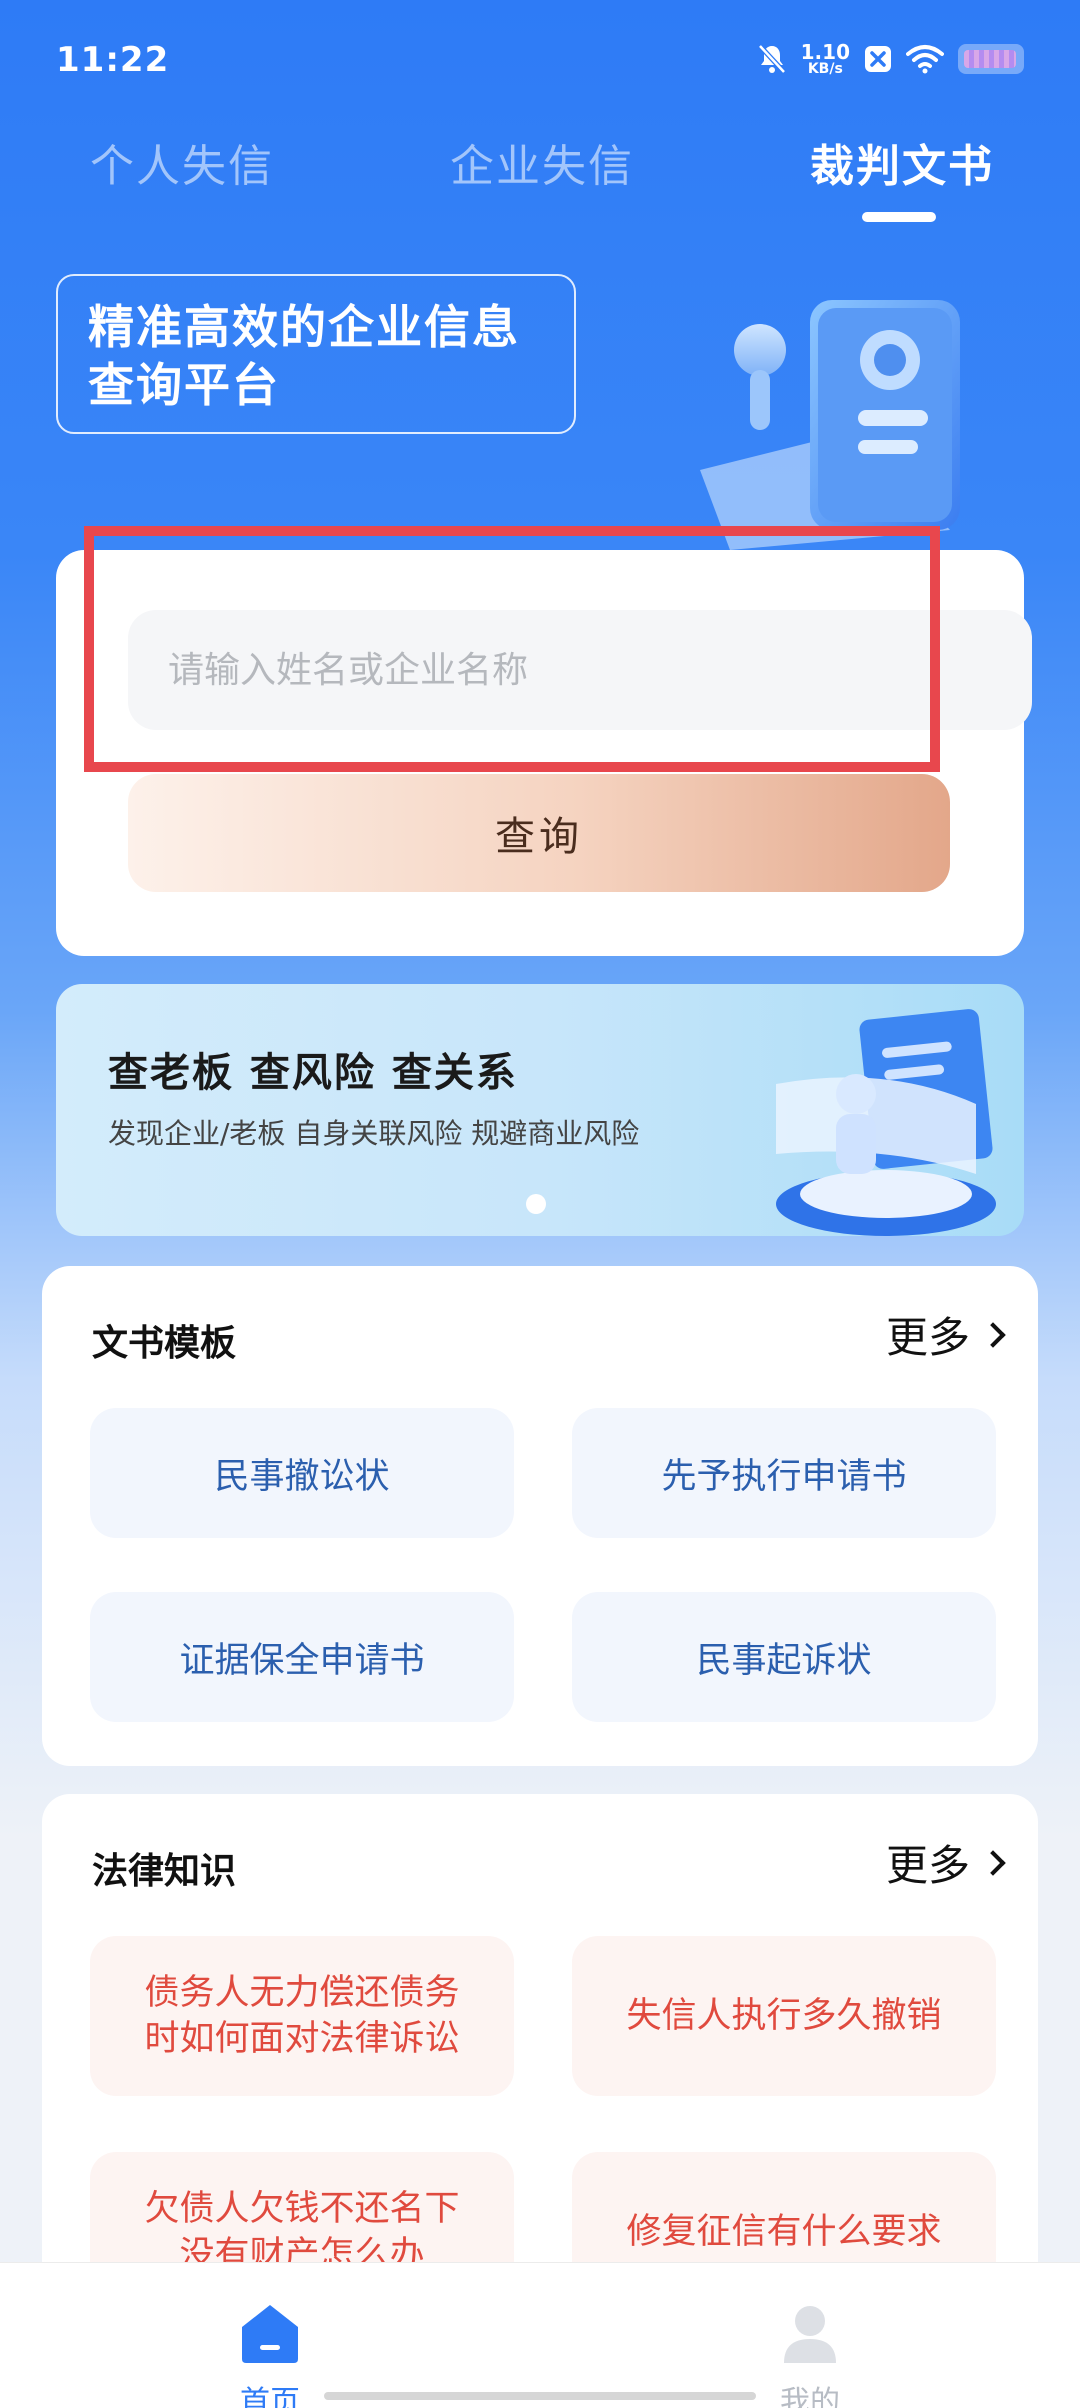  What do you see at coordinates (164, 1343) in the screenshot?
I see `section-title: 文书模板` at bounding box center [164, 1343].